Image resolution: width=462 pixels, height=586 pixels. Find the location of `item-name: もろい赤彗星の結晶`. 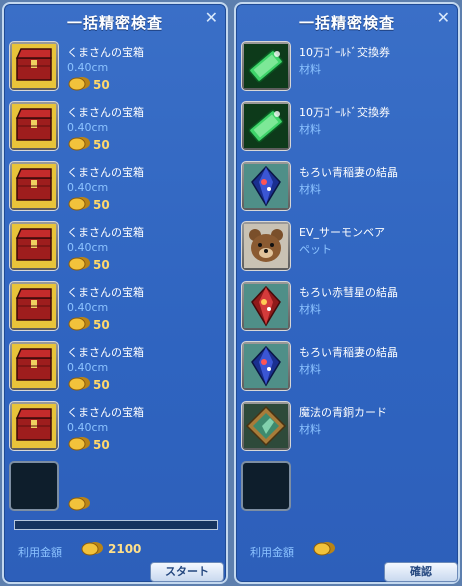

item-name: もろい赤彗星の結晶 is located at coordinates (348, 292).